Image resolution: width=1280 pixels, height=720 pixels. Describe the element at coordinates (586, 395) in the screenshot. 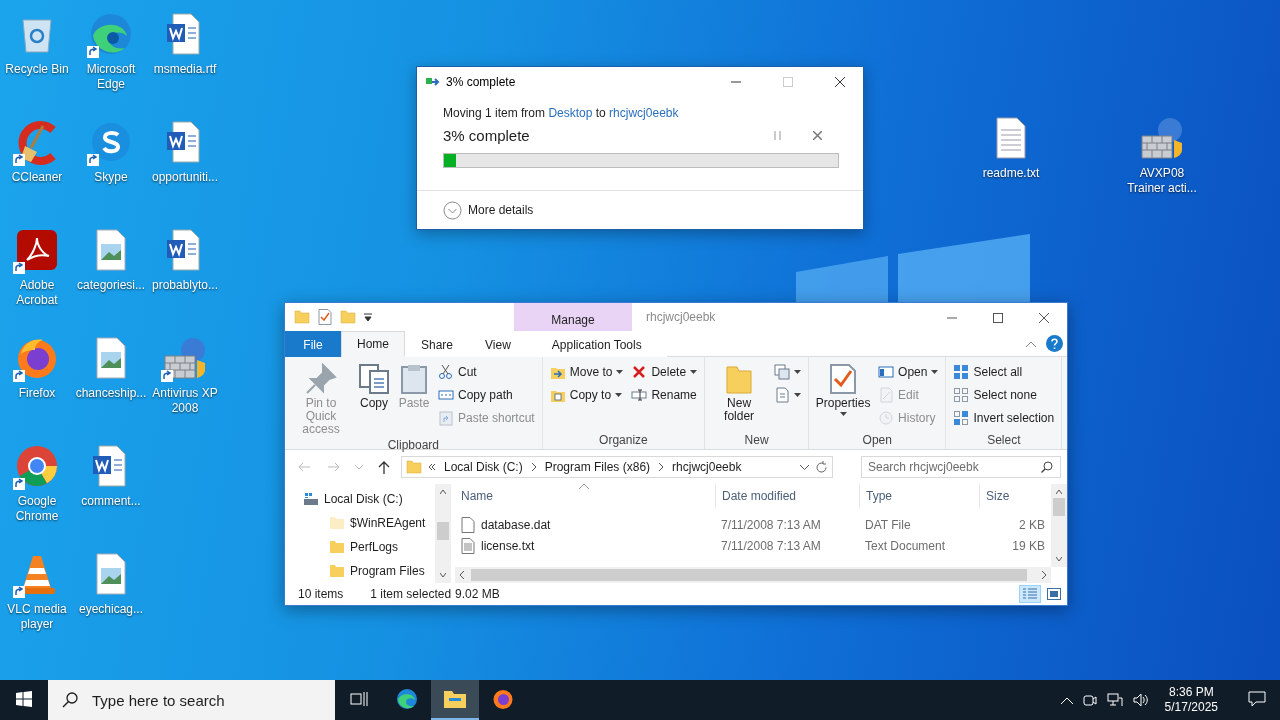

I see `ribbon-button: Copy to` at that location.